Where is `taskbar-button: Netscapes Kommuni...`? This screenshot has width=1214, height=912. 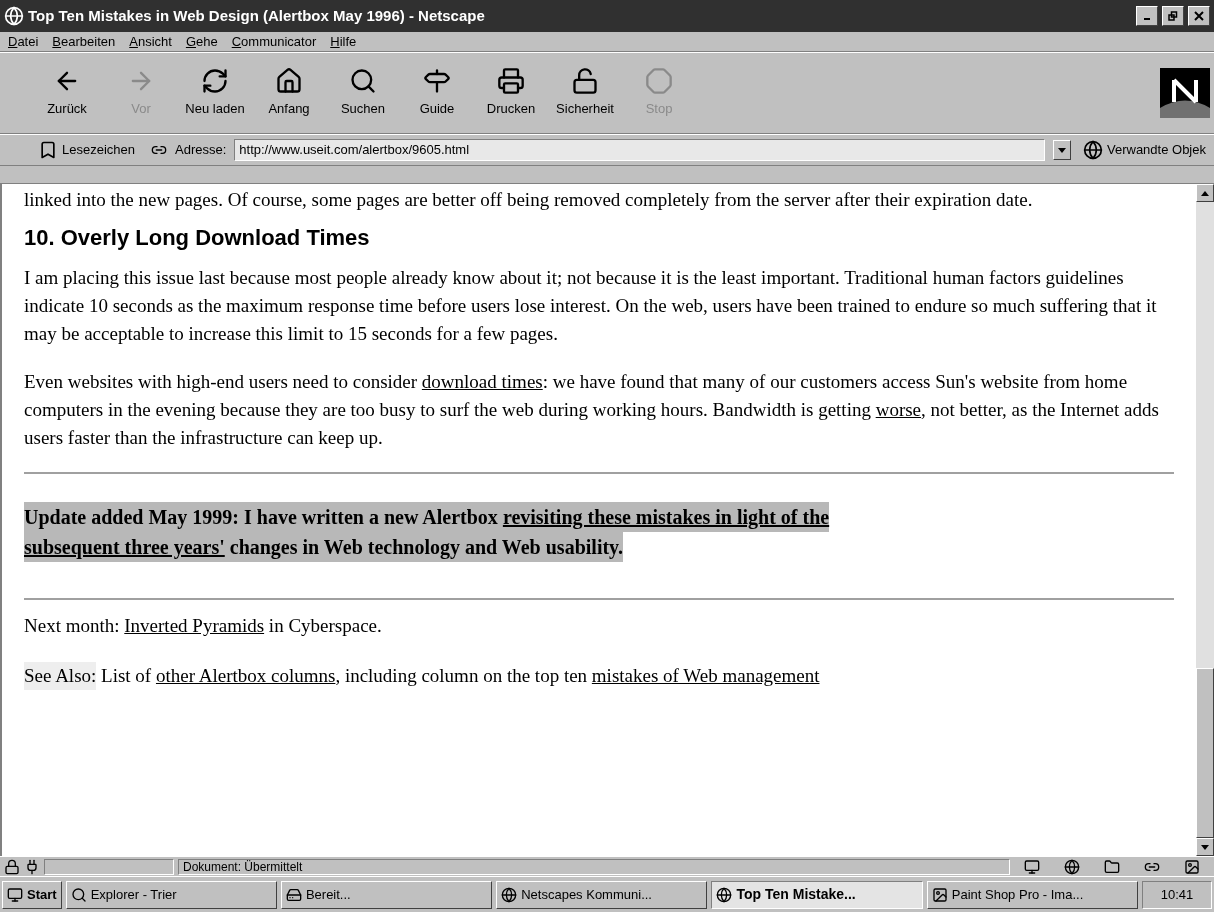
taskbar-button: Netscapes Kommuni... is located at coordinates (602, 894).